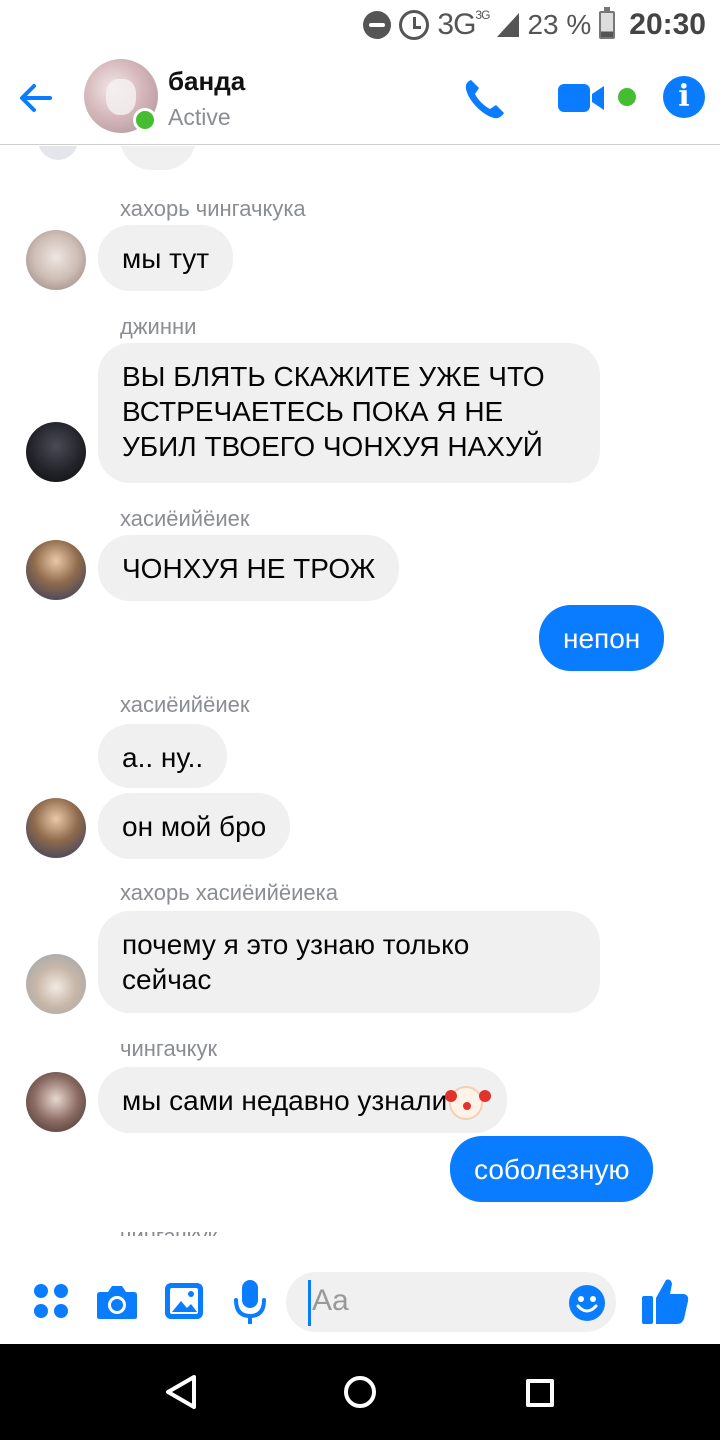 Image resolution: width=720 pixels, height=1440 pixels. I want to click on outgoing-message-bubble: непон, so click(602, 638).